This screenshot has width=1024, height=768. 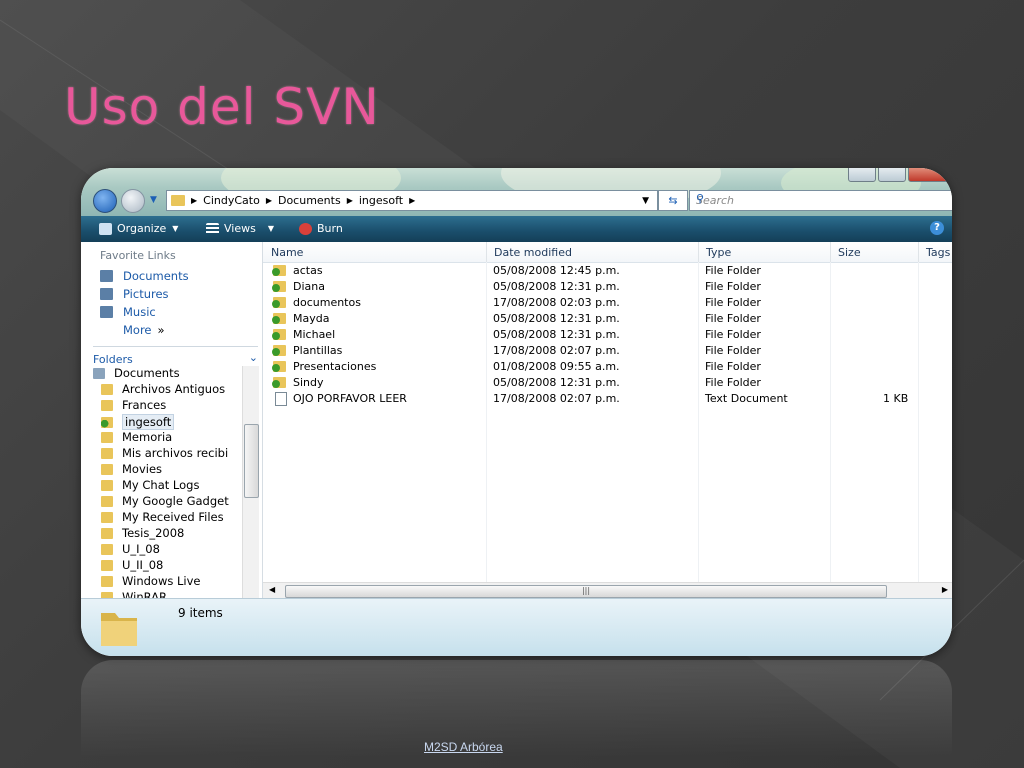 I want to click on minimize-button, so click(x=862, y=175).